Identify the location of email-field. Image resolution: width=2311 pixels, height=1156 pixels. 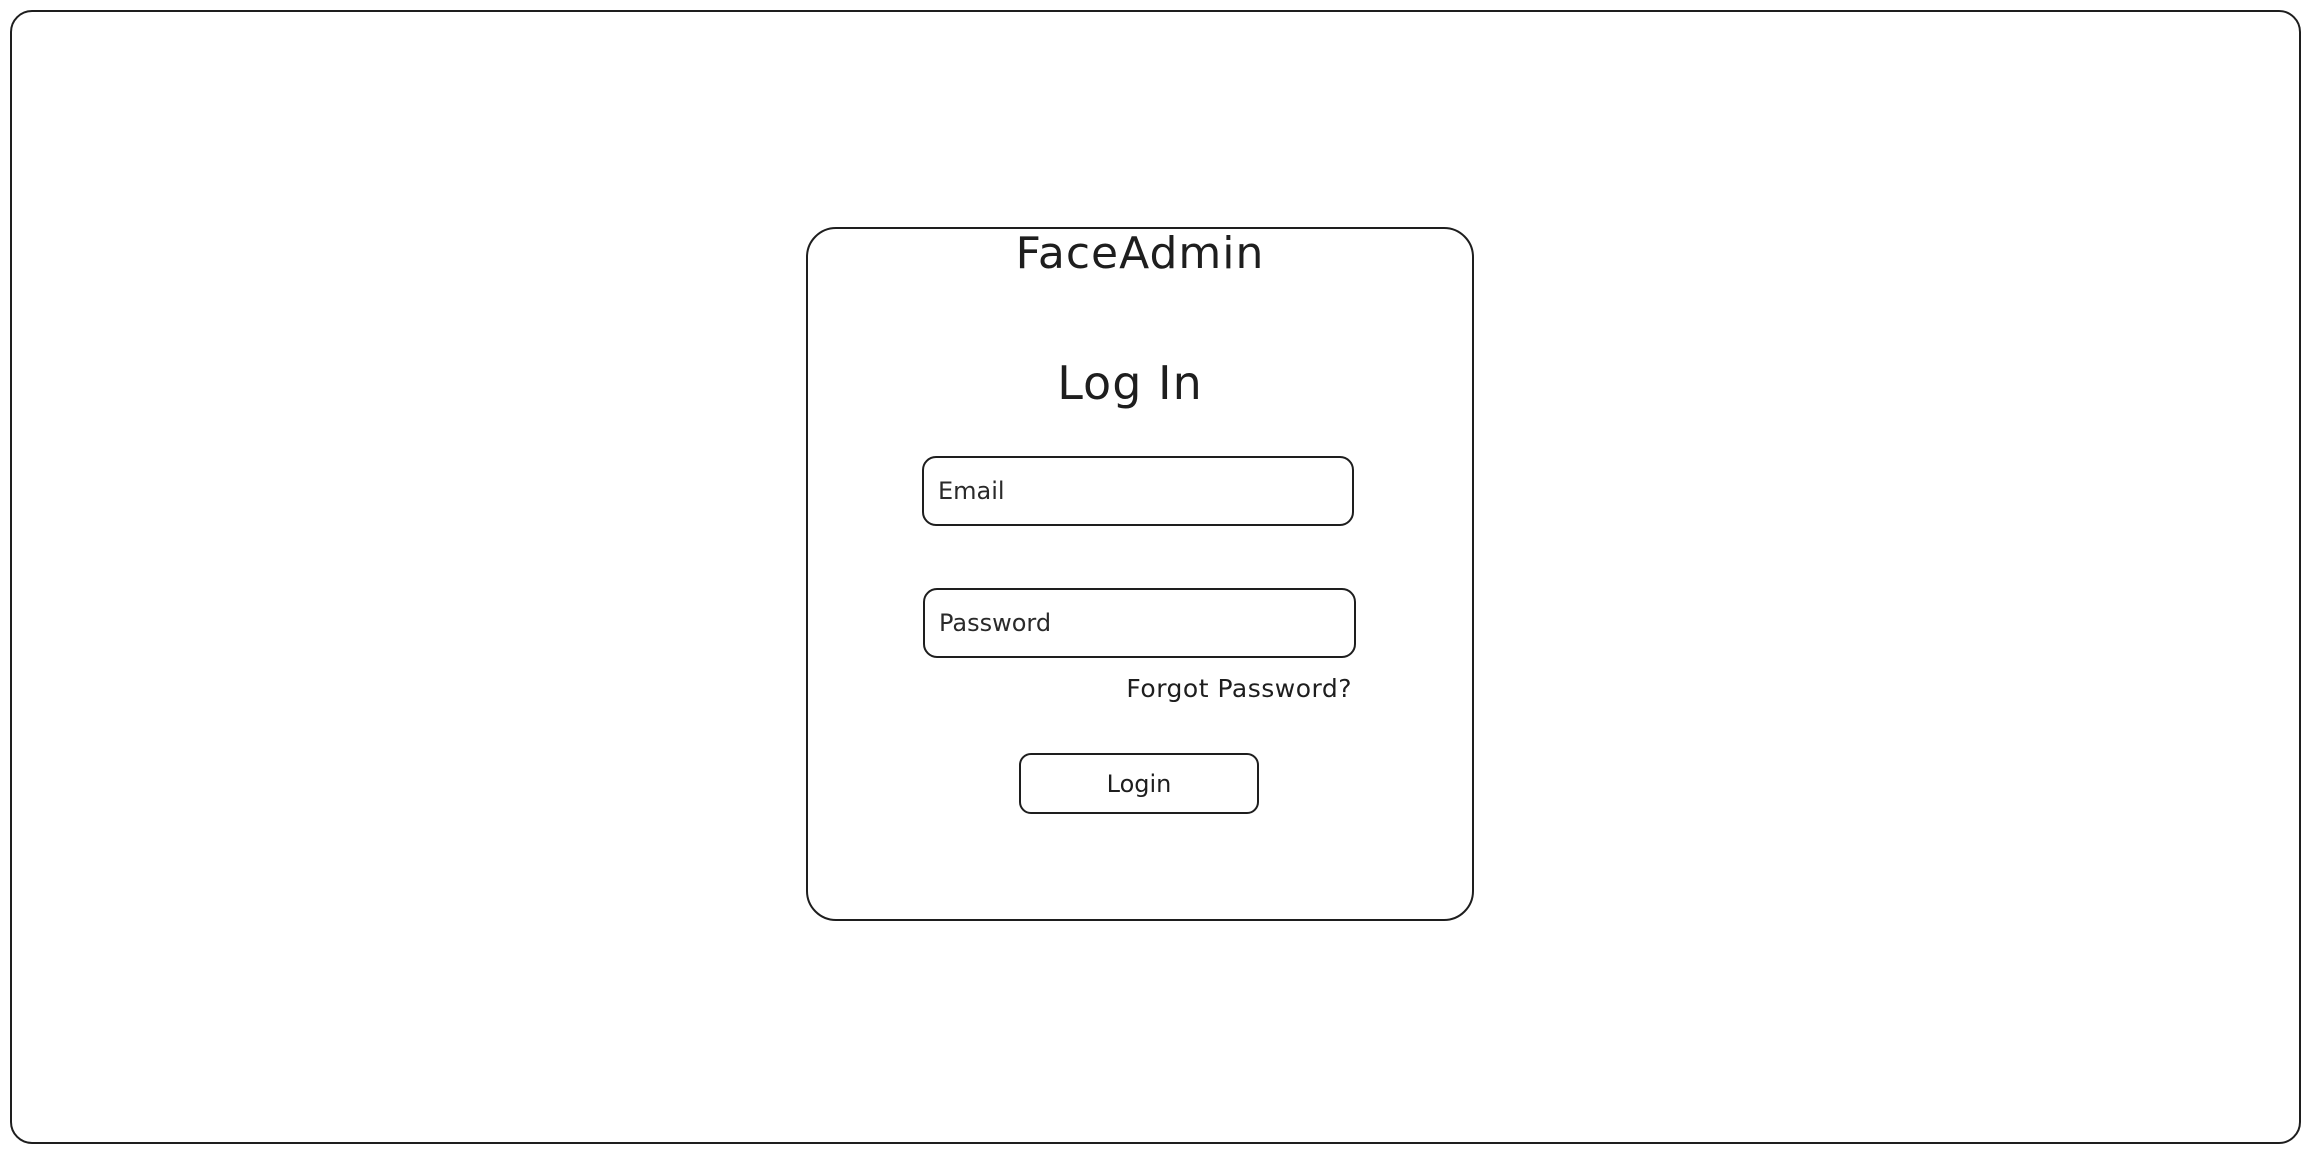
(1138, 491).